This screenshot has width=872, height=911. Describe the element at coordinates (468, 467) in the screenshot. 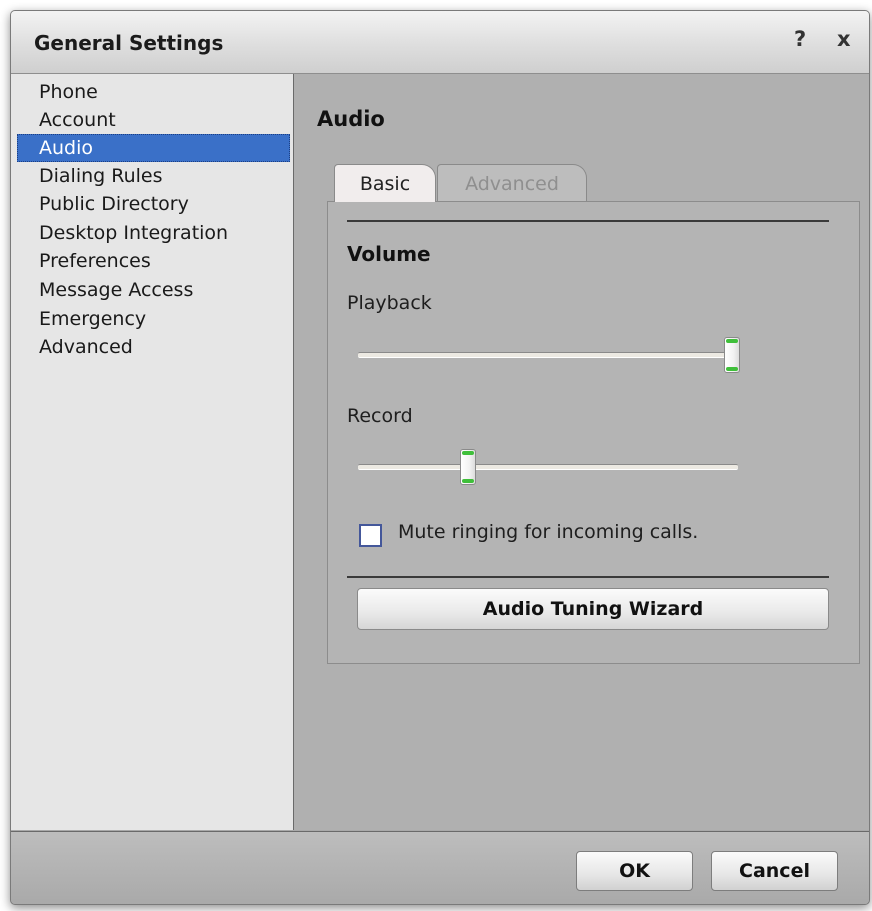

I see `record-slider-thumb` at that location.